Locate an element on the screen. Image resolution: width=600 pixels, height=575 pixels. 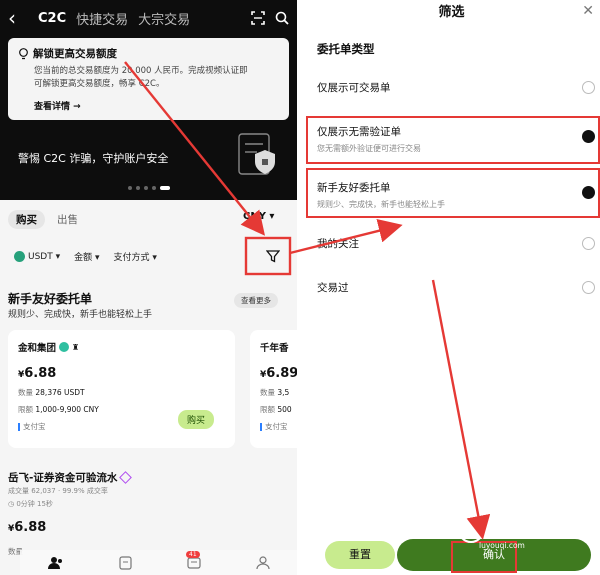
buy-tab: 购买 is located at coordinates (26, 219).